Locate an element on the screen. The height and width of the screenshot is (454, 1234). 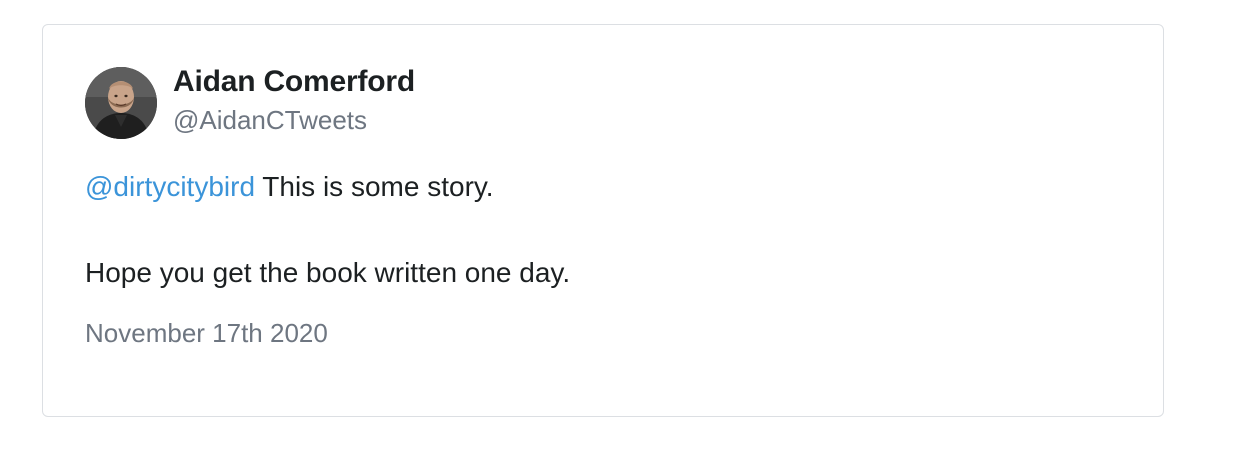
tweet-line-1: @dirtycitybird This is some story. is located at coordinates (600, 187).